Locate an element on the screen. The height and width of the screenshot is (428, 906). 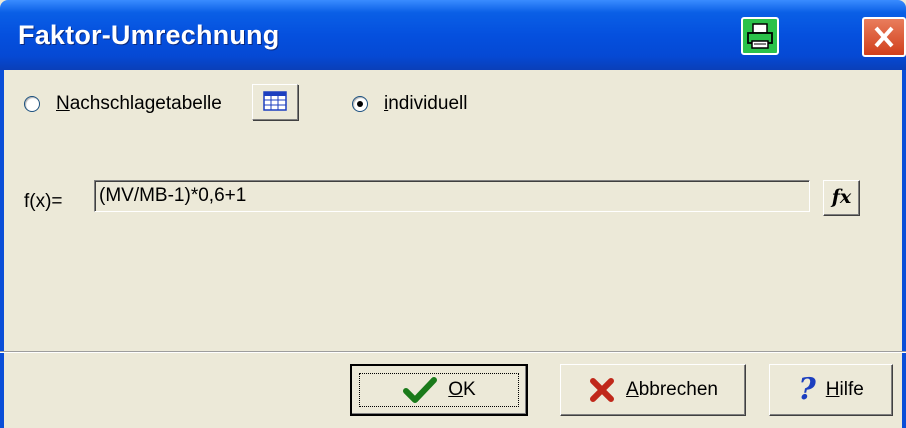
radio-individual-label: individuell is located at coordinates (426, 103).